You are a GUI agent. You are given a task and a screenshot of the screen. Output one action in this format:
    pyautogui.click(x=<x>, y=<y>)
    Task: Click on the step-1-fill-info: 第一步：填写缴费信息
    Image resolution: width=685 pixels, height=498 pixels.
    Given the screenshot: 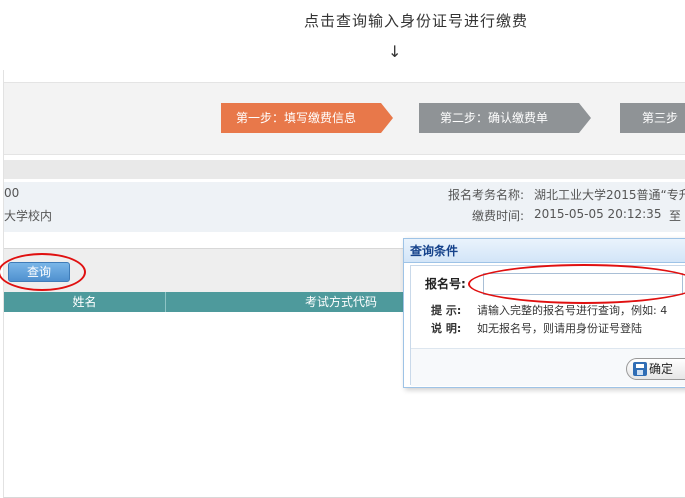 What is the action you would take?
    pyautogui.click(x=307, y=118)
    